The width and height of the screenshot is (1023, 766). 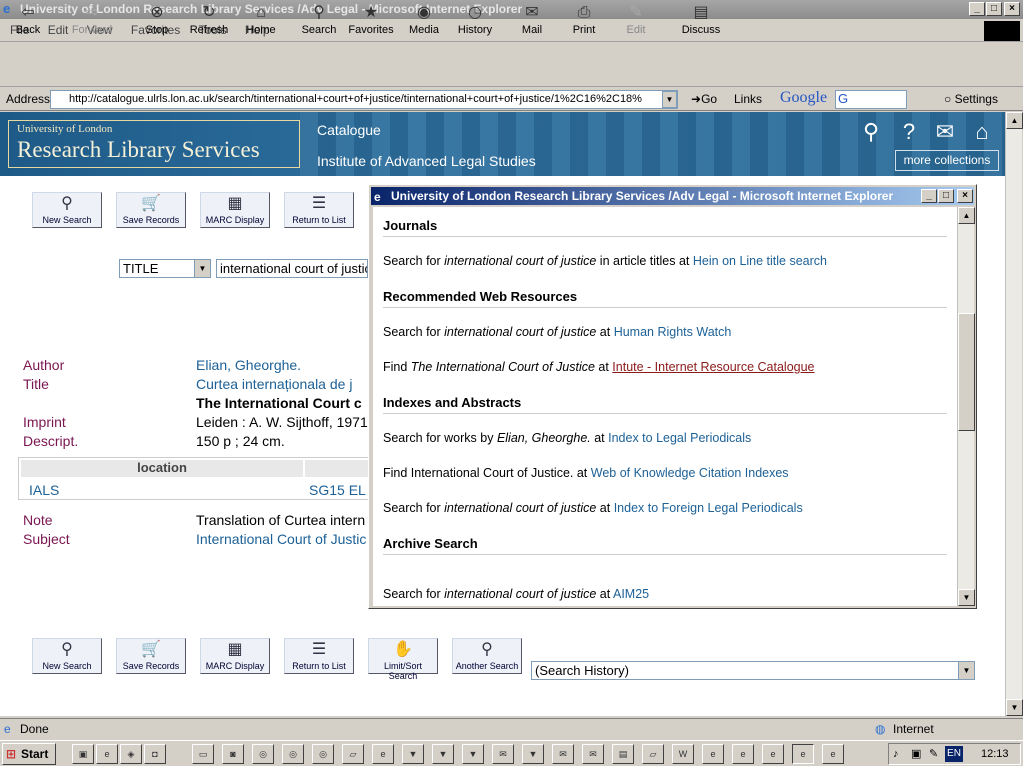 I want to click on search-field-select: TITLE ▼, so click(x=165, y=268).